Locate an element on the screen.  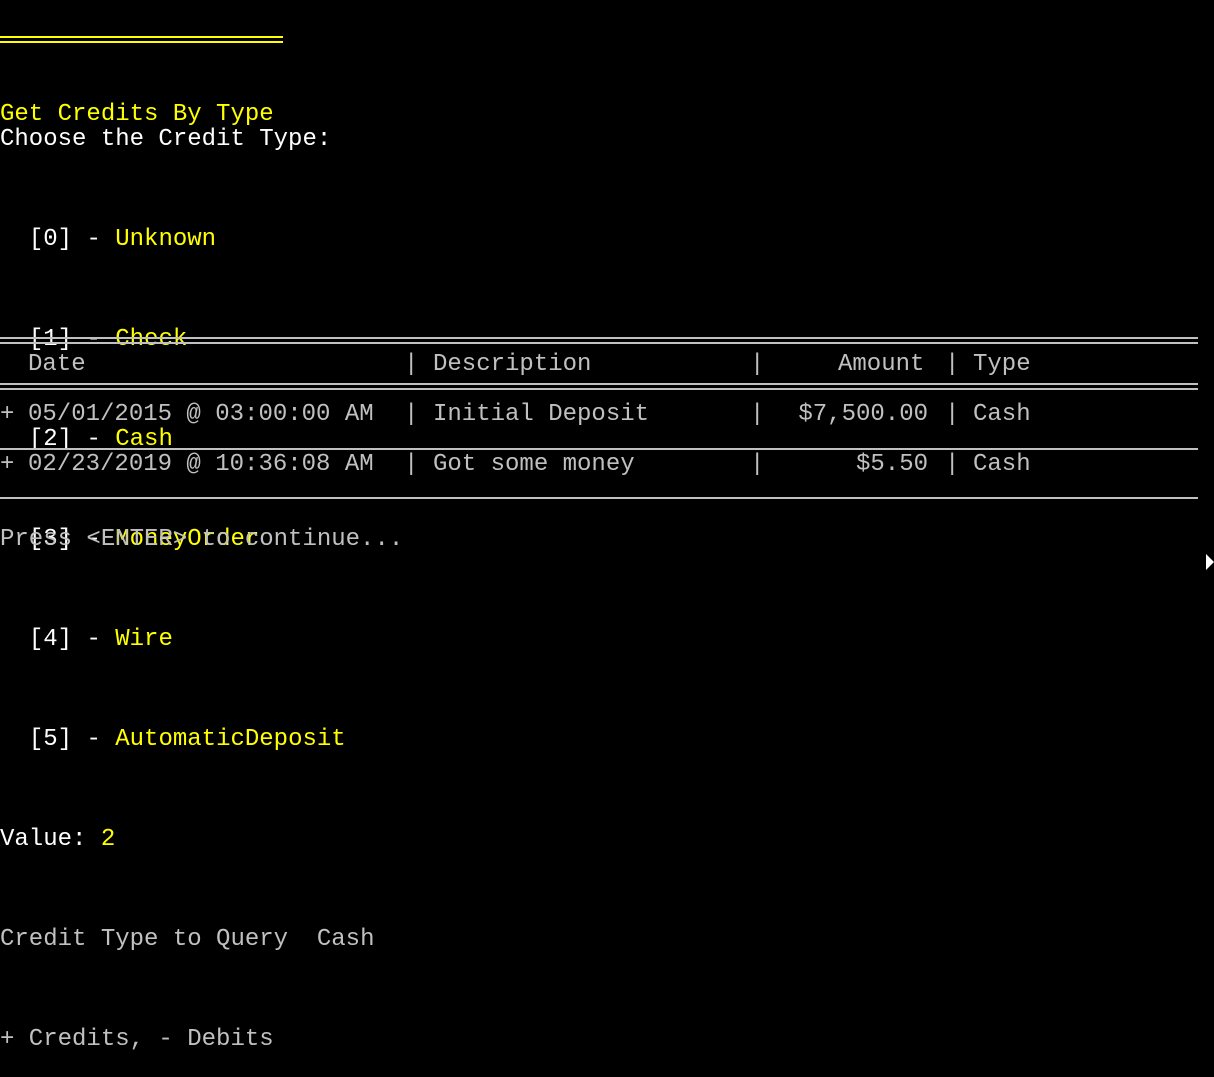
value-input: 2 is located at coordinates (108, 839).